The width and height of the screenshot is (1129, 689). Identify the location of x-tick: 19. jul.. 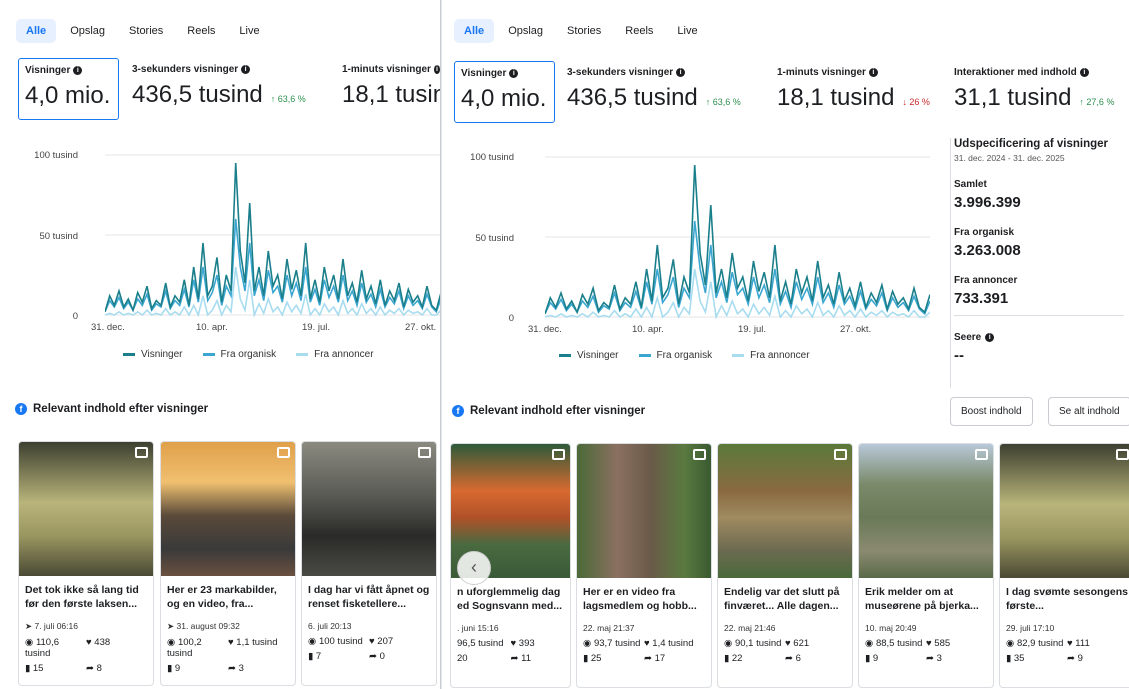
(752, 329).